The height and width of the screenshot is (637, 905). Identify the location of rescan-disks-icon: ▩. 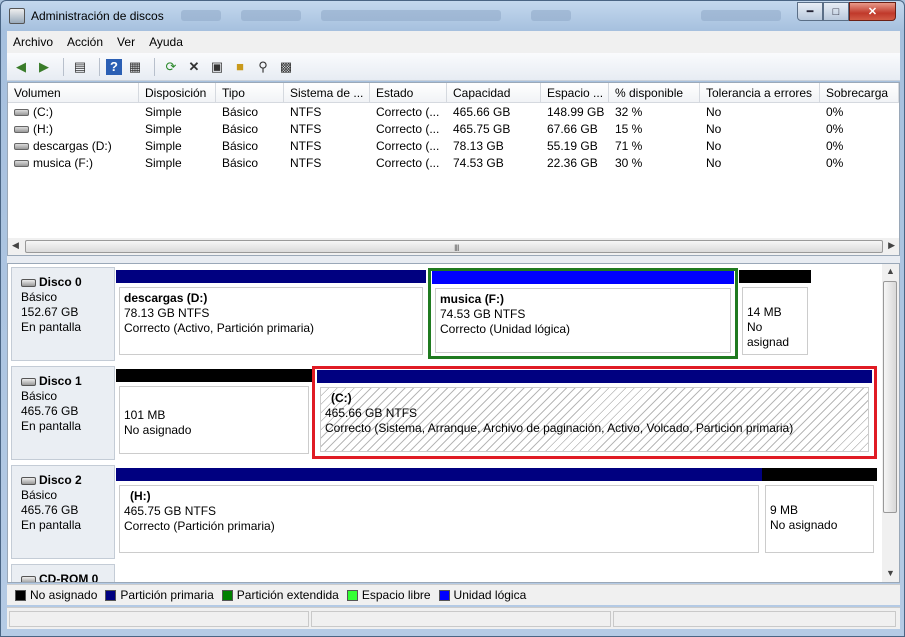
(286, 67).